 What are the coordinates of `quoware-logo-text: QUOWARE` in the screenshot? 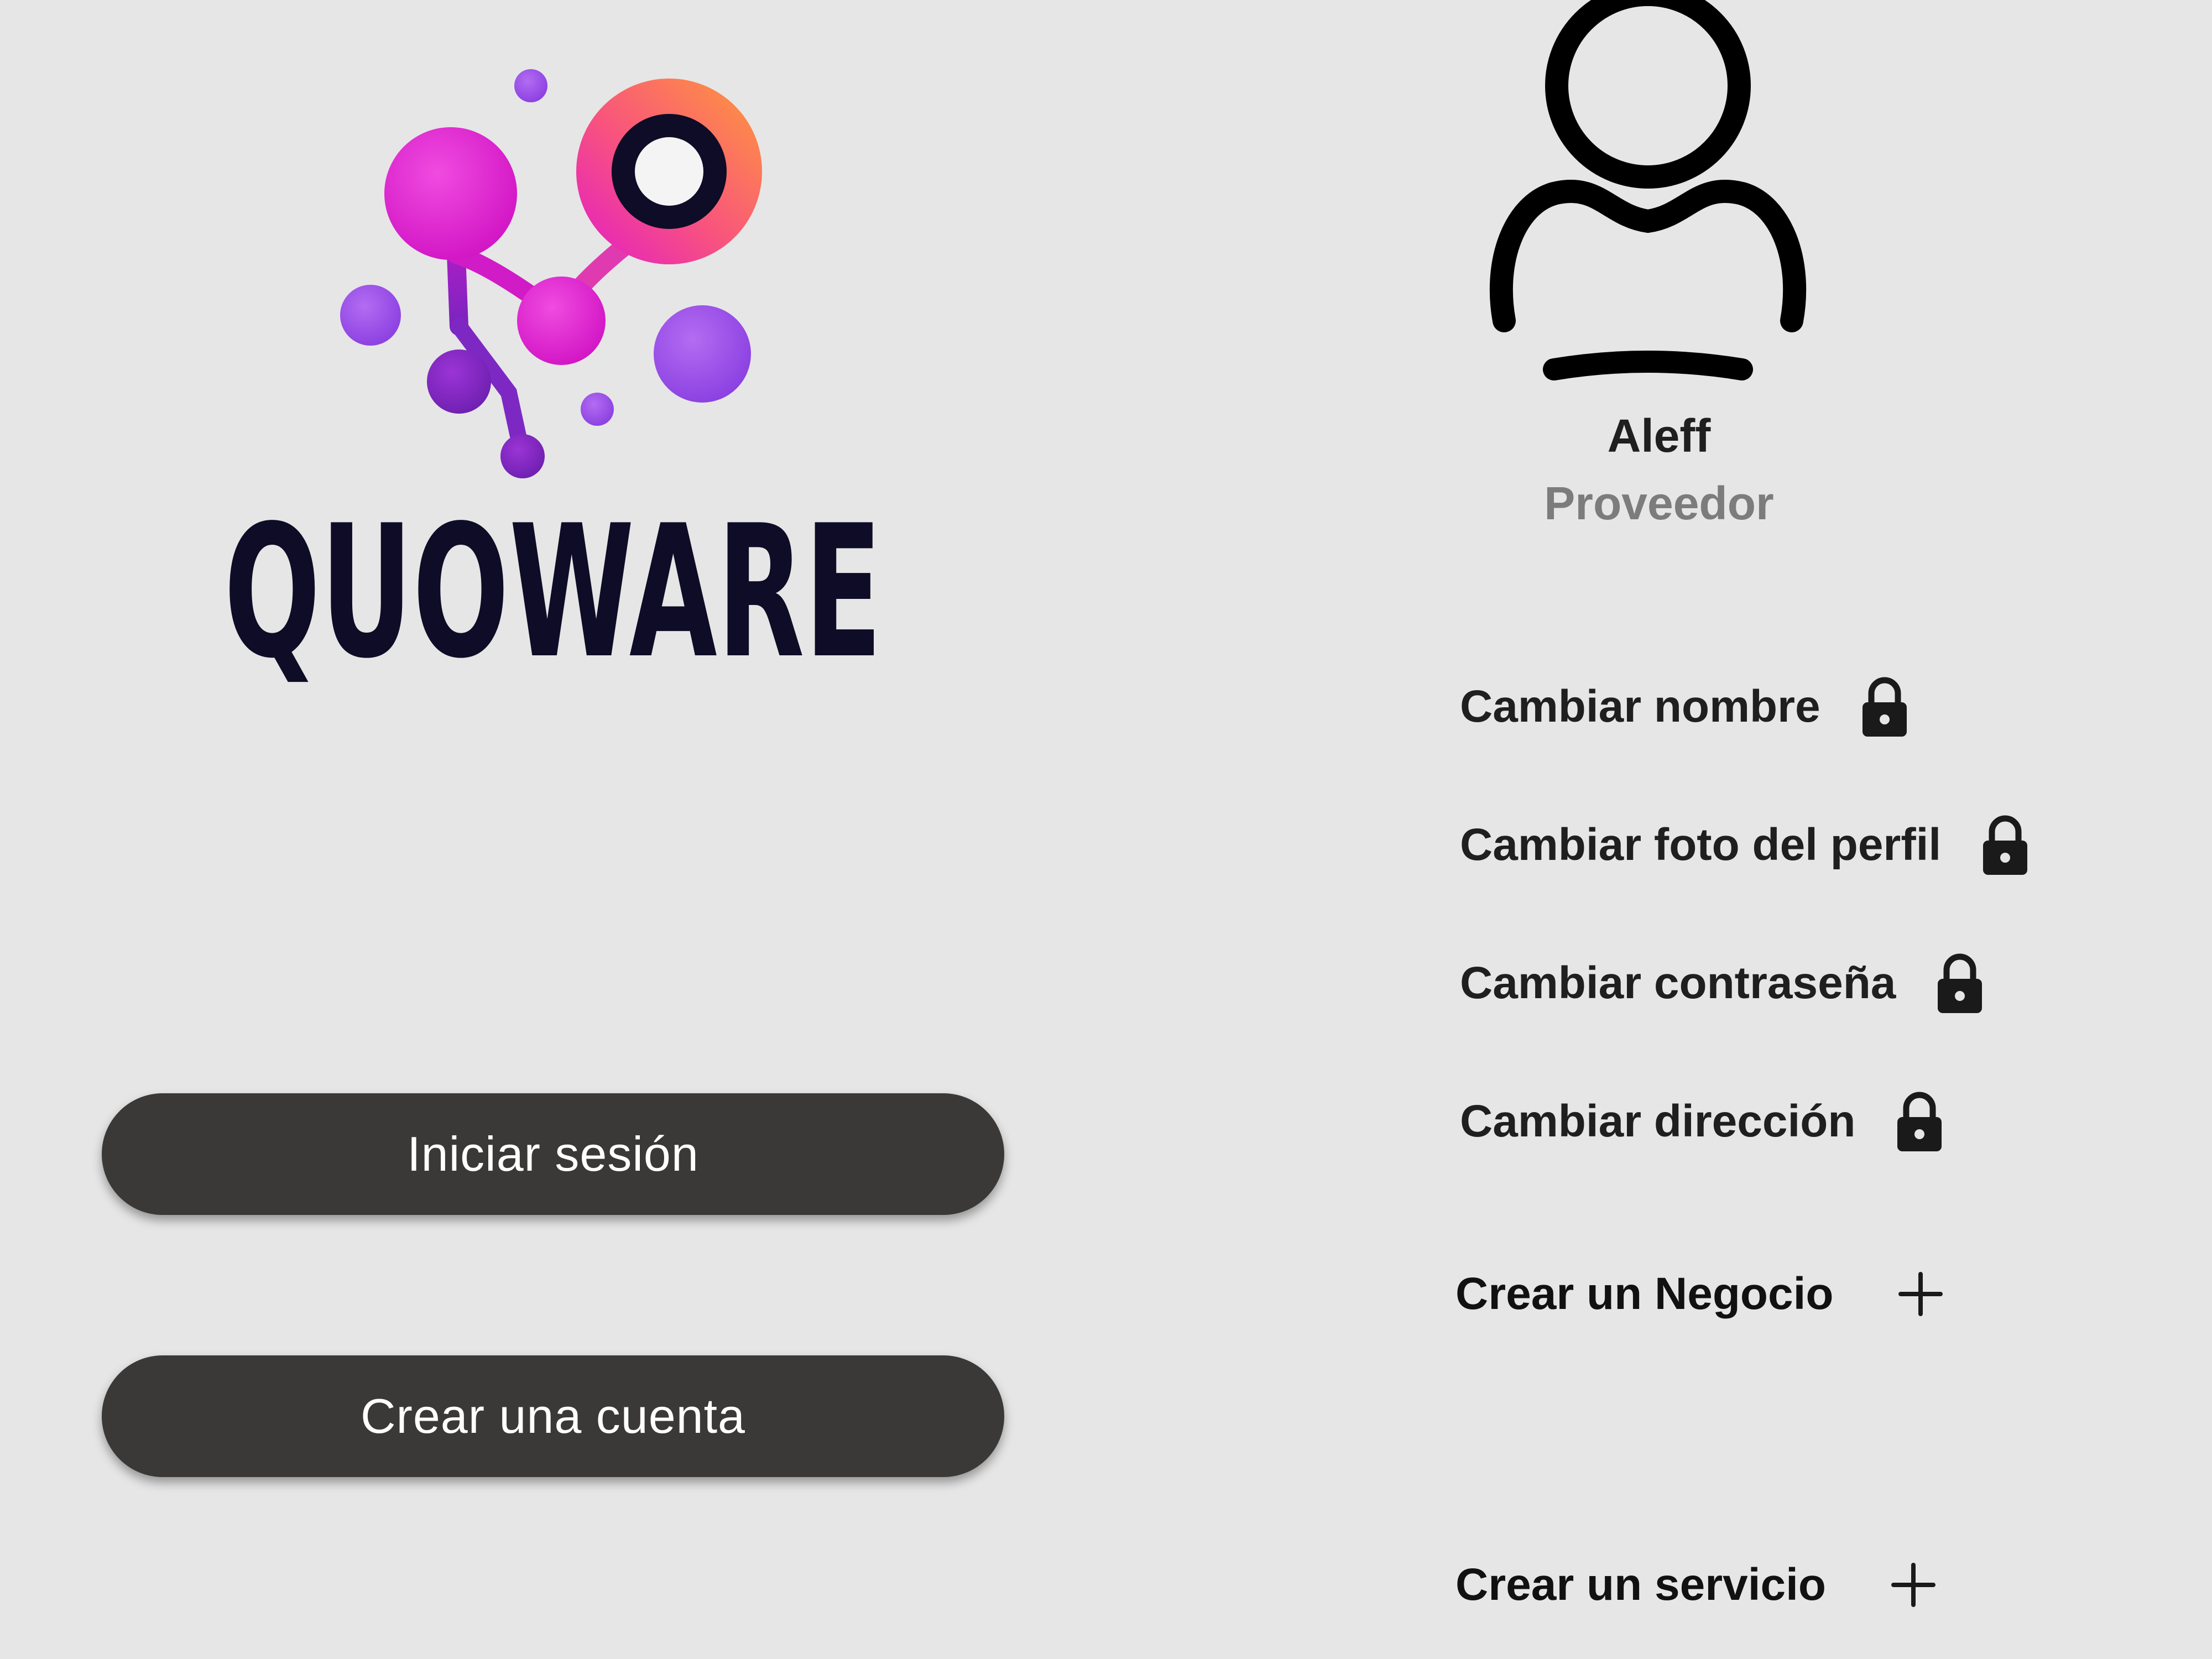 It's located at (553, 598).